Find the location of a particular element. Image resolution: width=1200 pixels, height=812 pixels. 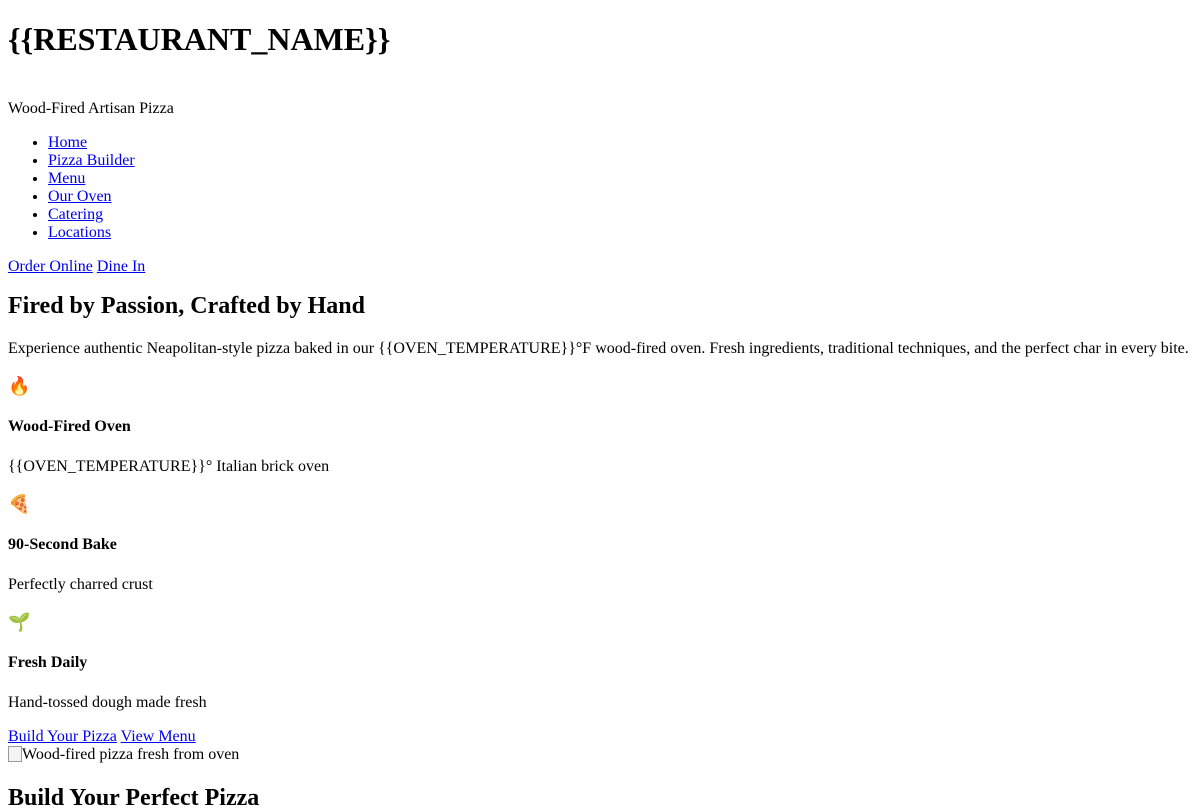

nav-item-our-oven: Our Oven is located at coordinates (620, 197).